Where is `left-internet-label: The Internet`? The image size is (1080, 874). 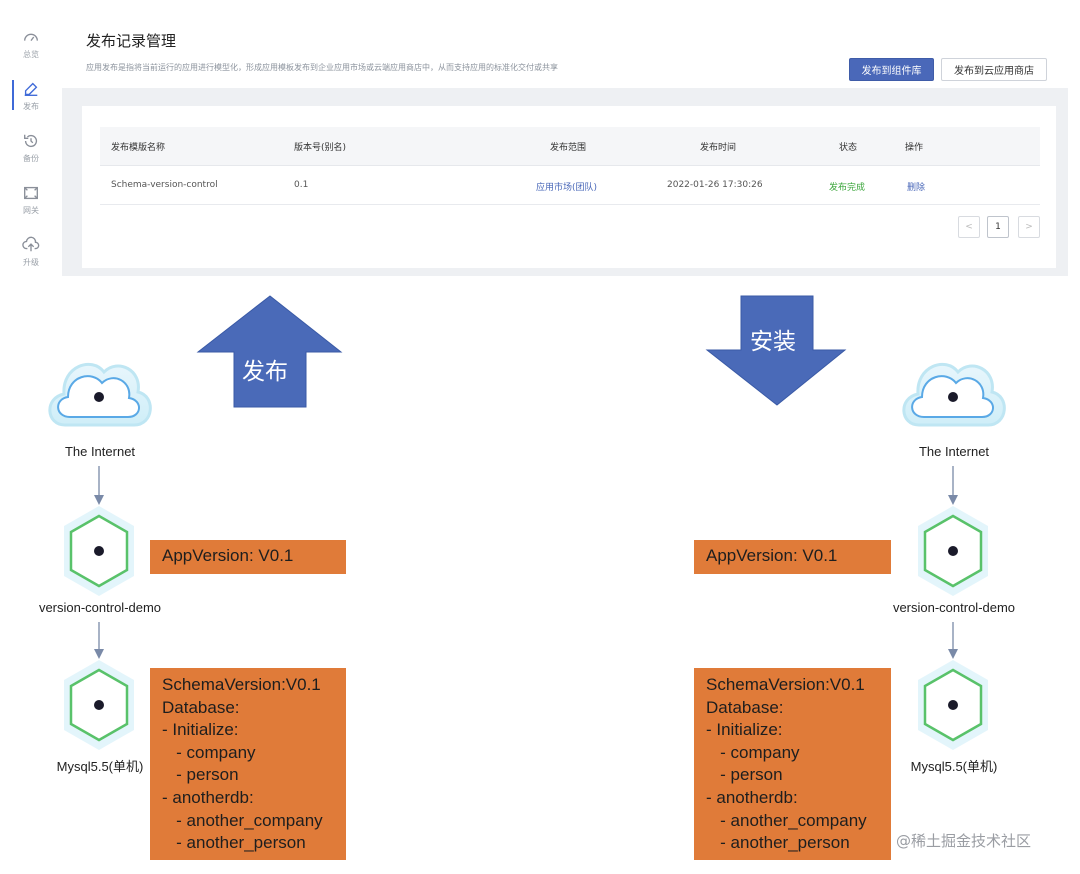 left-internet-label: The Internet is located at coordinates (100, 451).